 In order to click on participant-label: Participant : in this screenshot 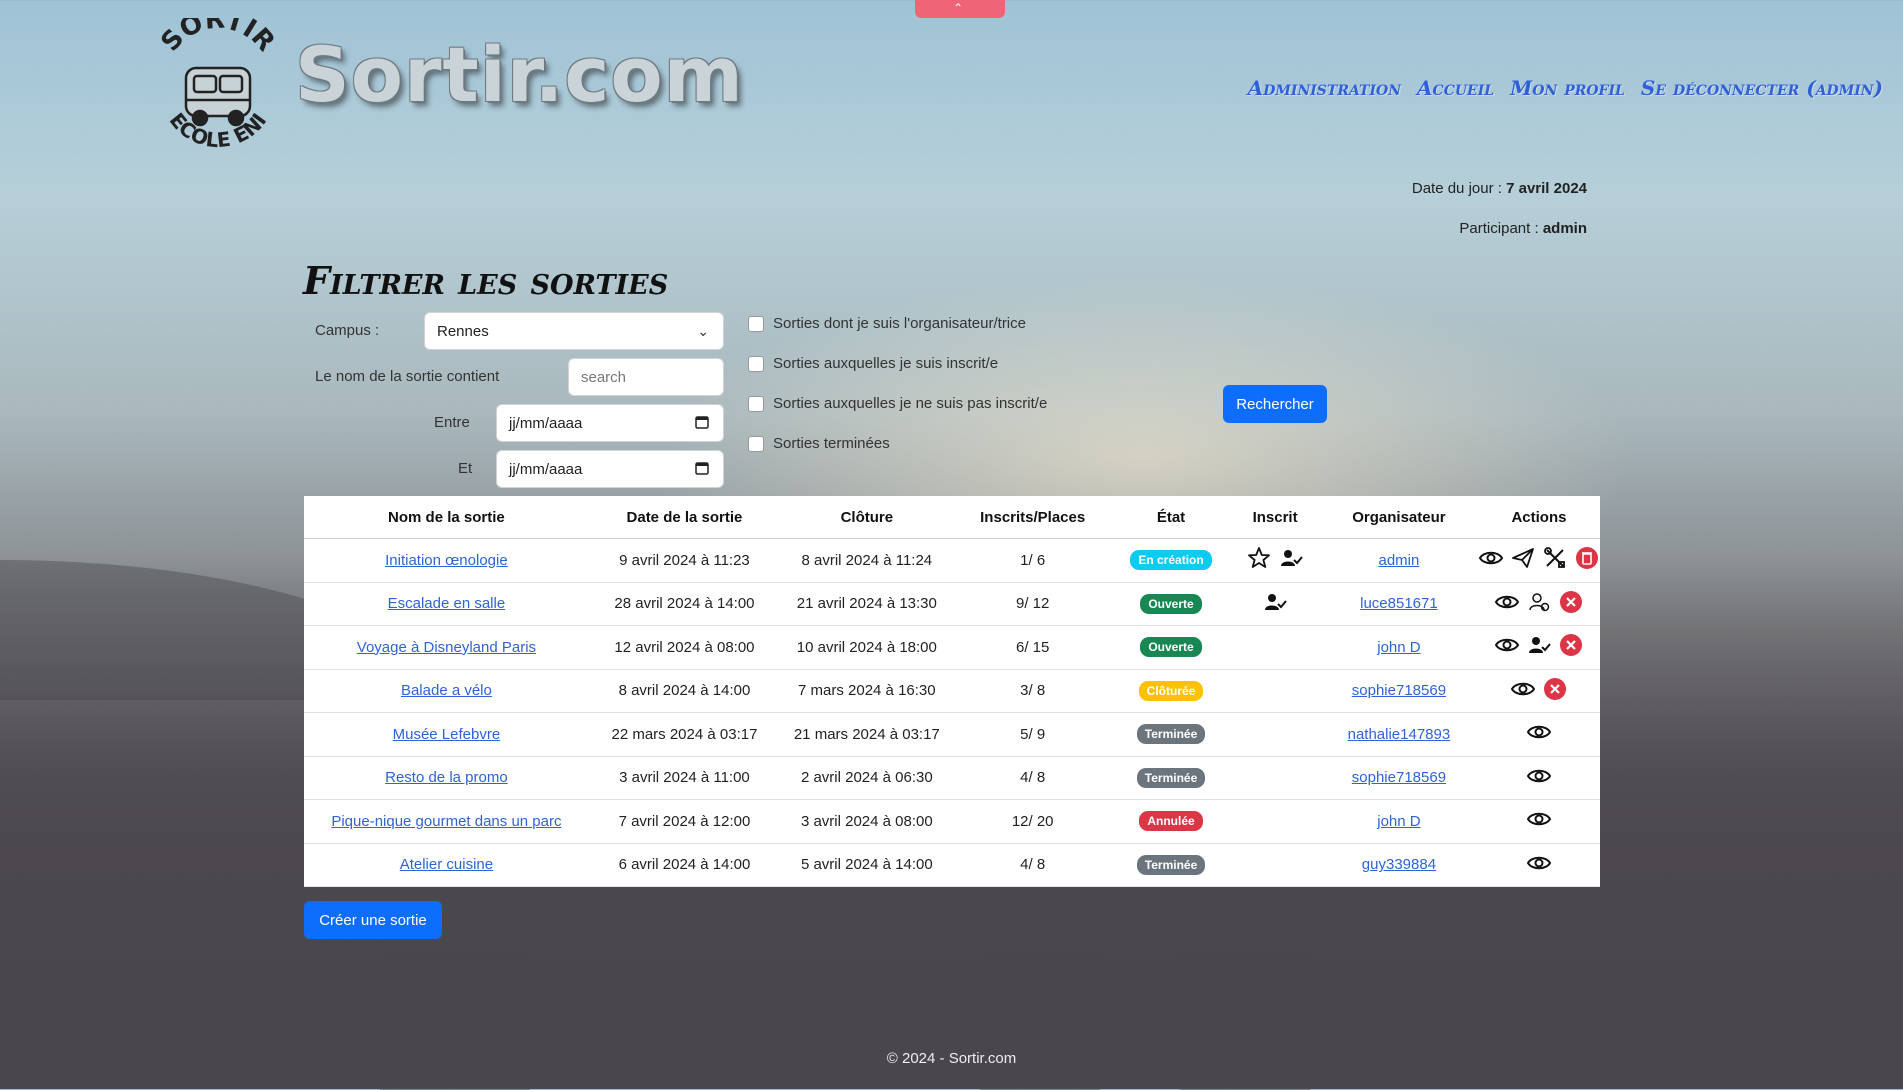, I will do `click(1499, 228)`.